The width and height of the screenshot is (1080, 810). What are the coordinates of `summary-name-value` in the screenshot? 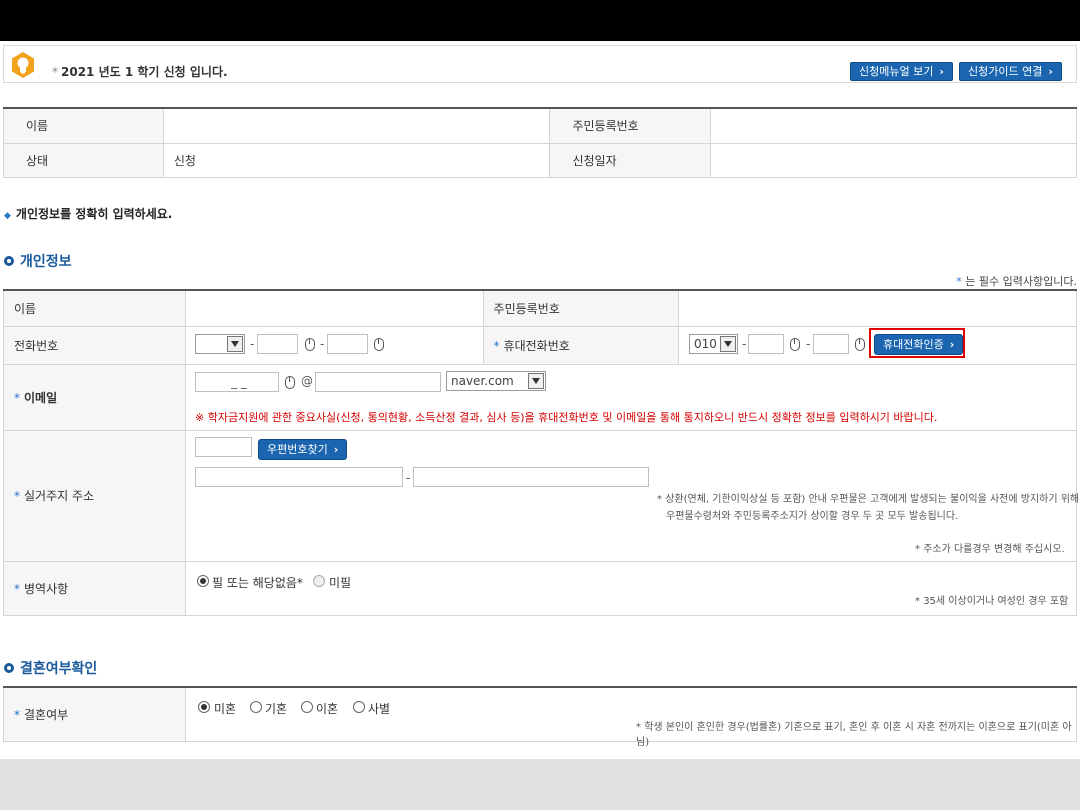 It's located at (356, 126).